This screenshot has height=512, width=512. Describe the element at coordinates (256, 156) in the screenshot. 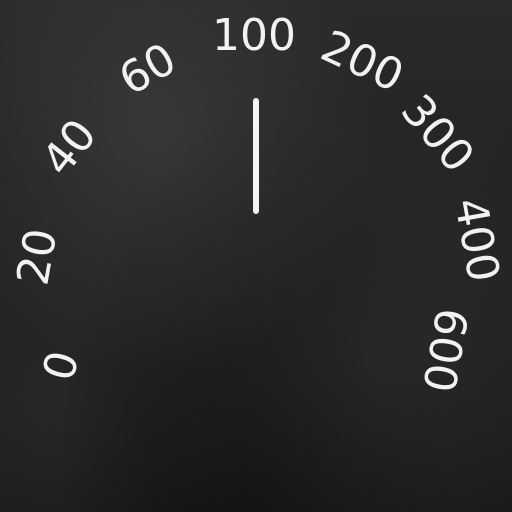

I see `dial-pointer` at that location.